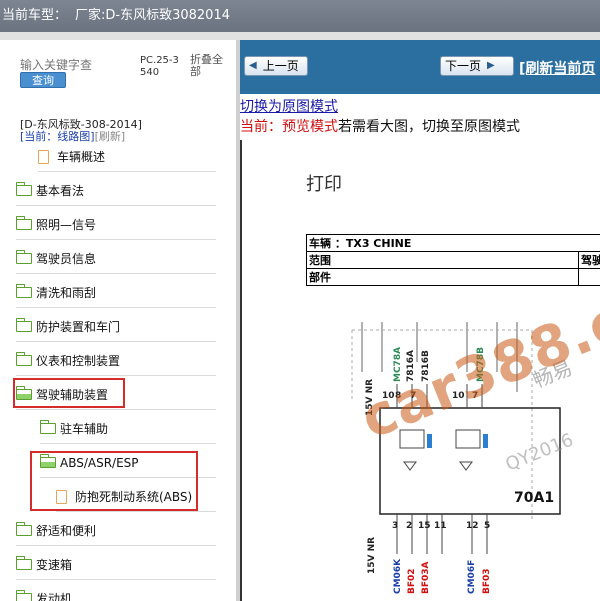 This screenshot has width=600, height=601. I want to click on tree-item: 变速箱, so click(115, 565).